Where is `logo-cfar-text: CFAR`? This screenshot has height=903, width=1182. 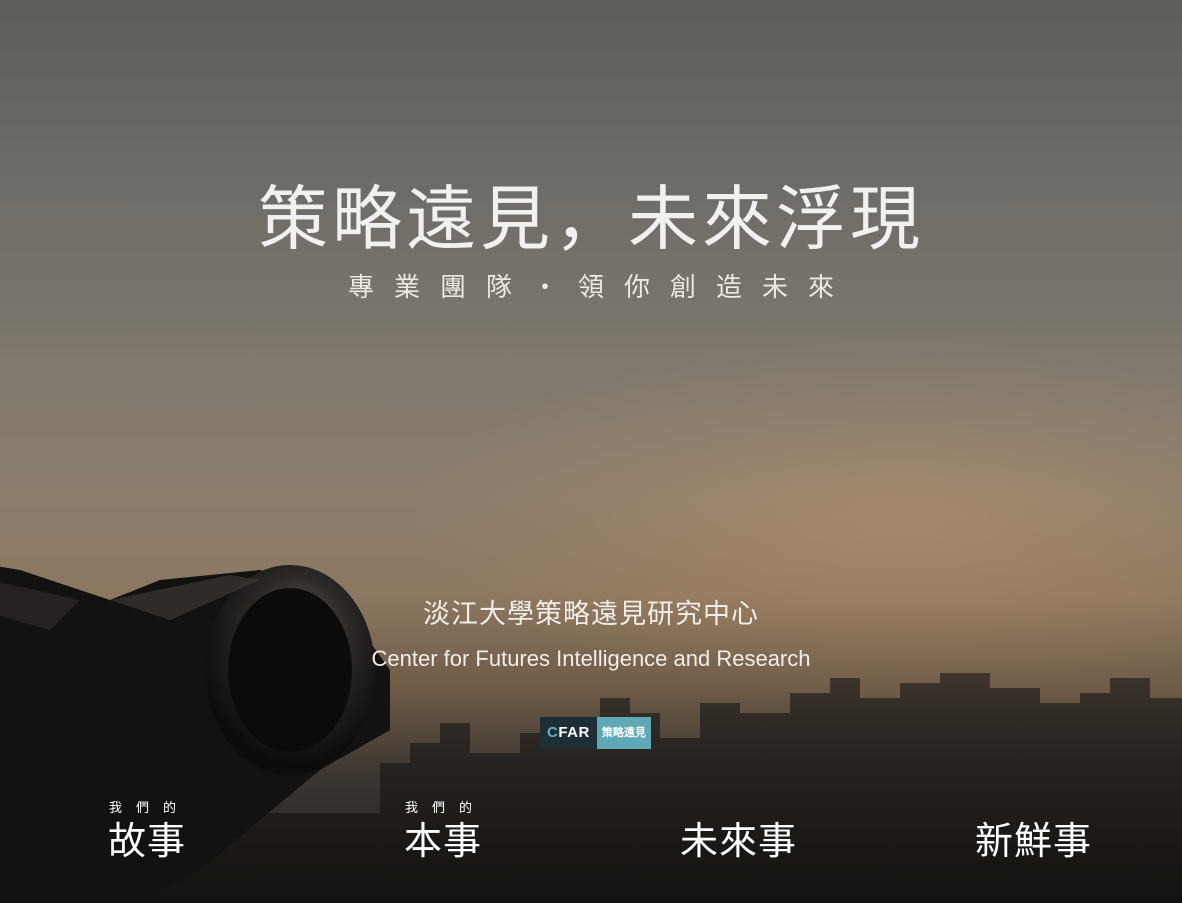 logo-cfar-text: CFAR is located at coordinates (568, 733).